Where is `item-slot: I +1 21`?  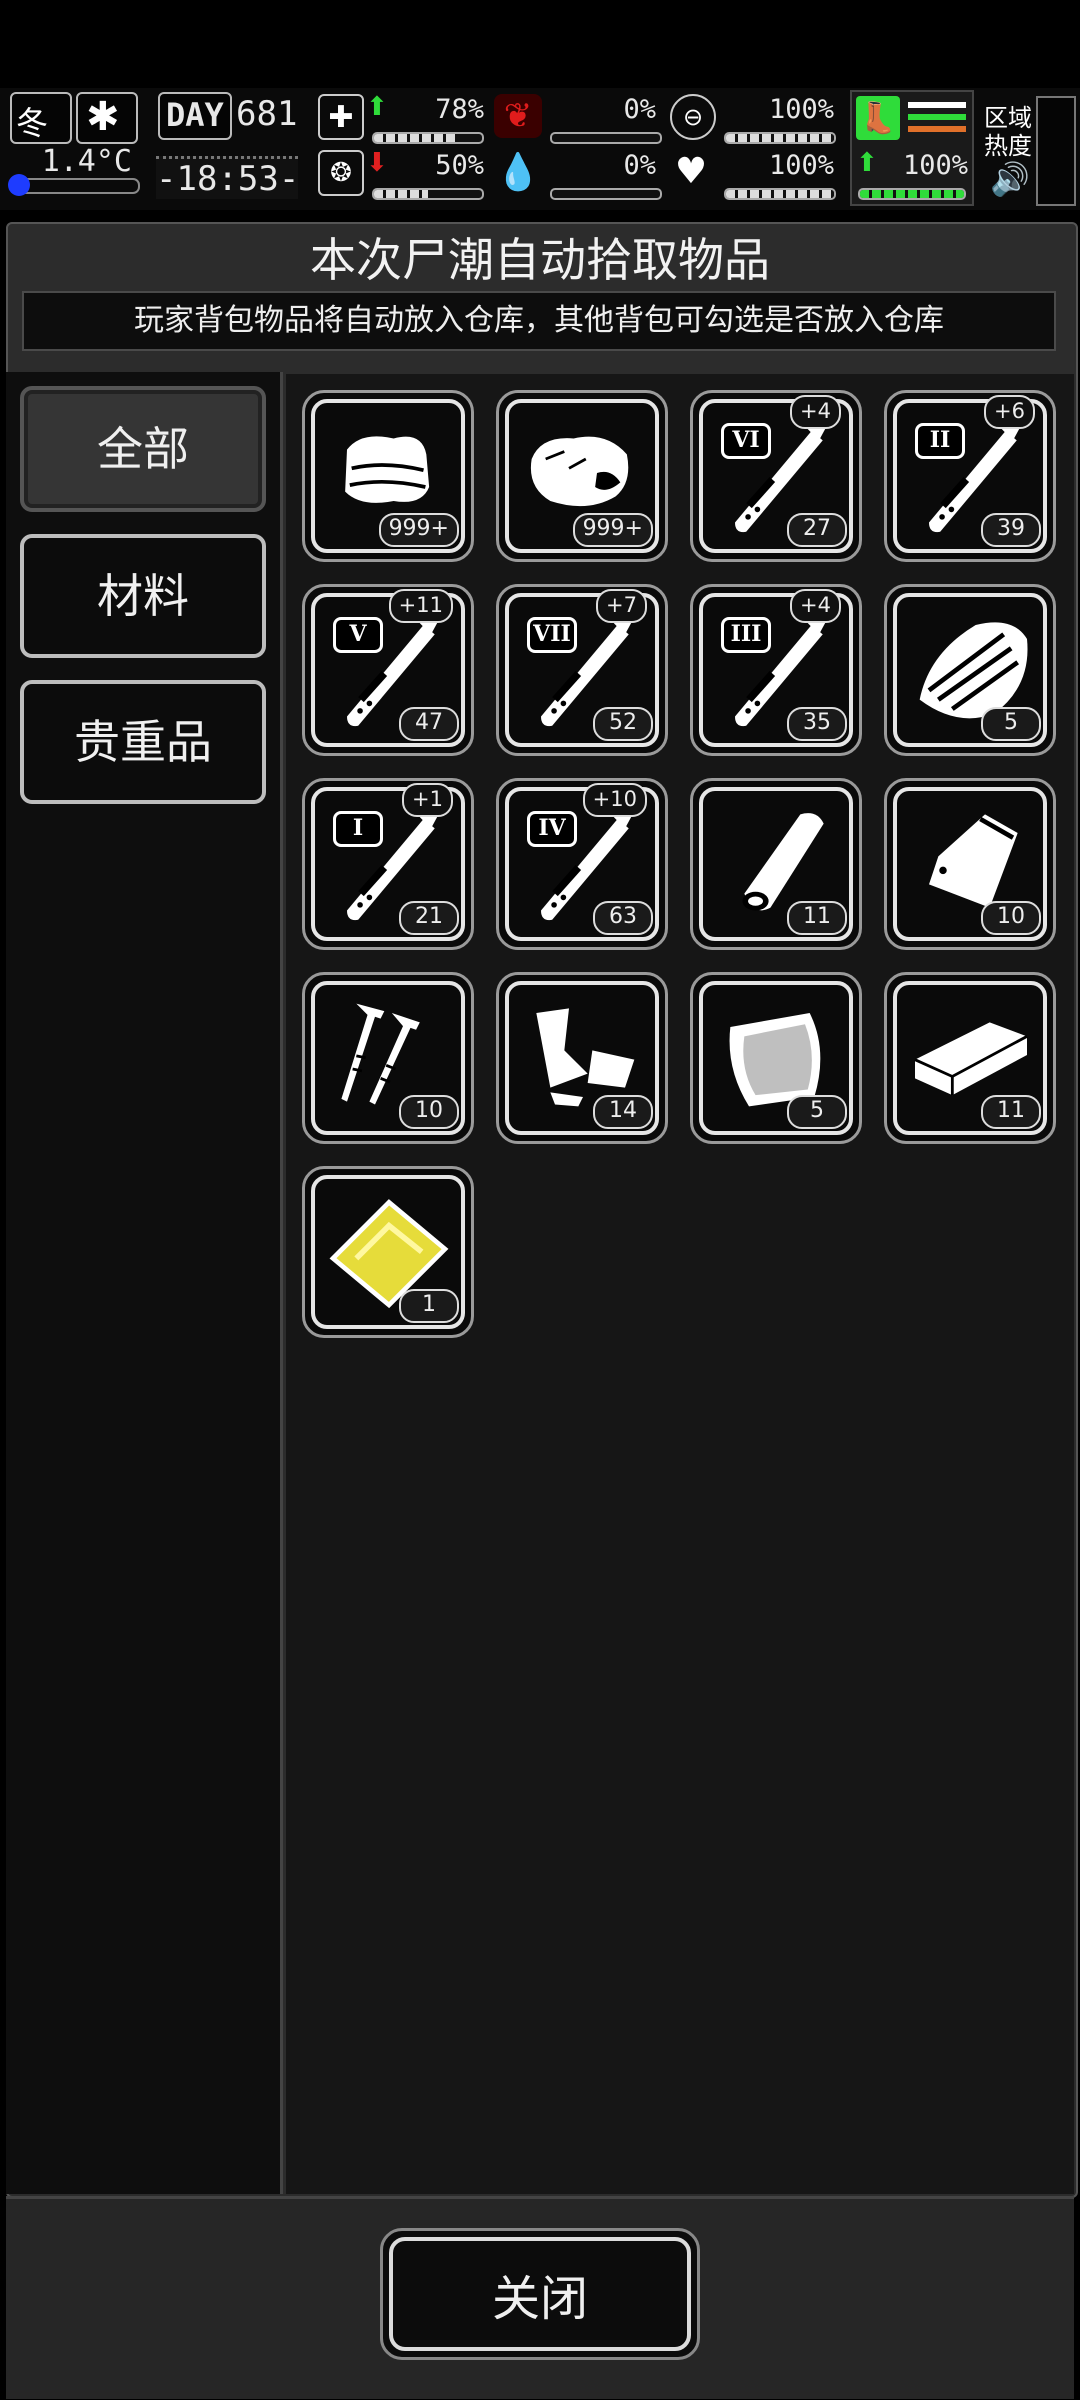 item-slot: I +1 21 is located at coordinates (388, 864).